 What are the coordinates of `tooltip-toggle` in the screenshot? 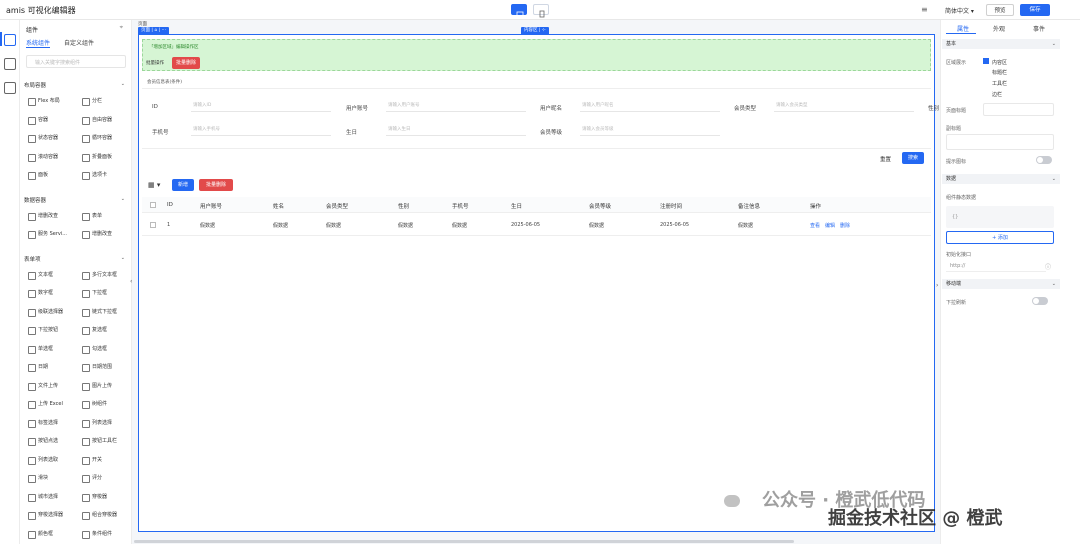 It's located at (1044, 160).